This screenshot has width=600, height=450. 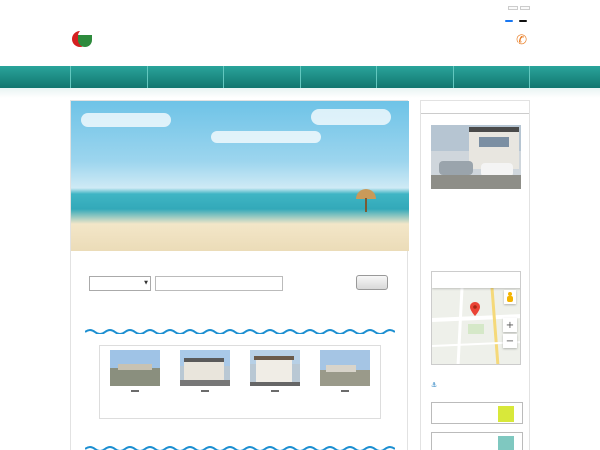 What do you see at coordinates (491, 77) in the screenshot?
I see `nav-contact` at bounding box center [491, 77].